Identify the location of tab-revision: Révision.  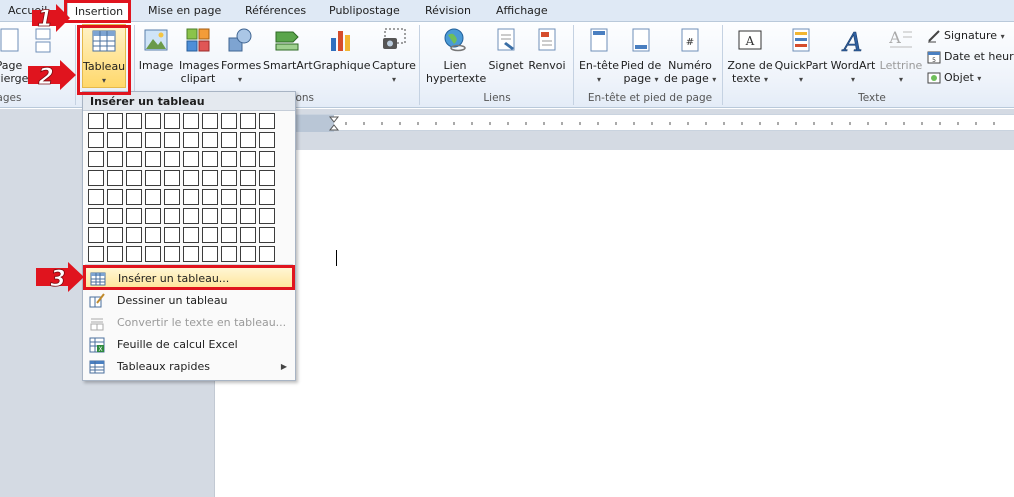
(448, 11).